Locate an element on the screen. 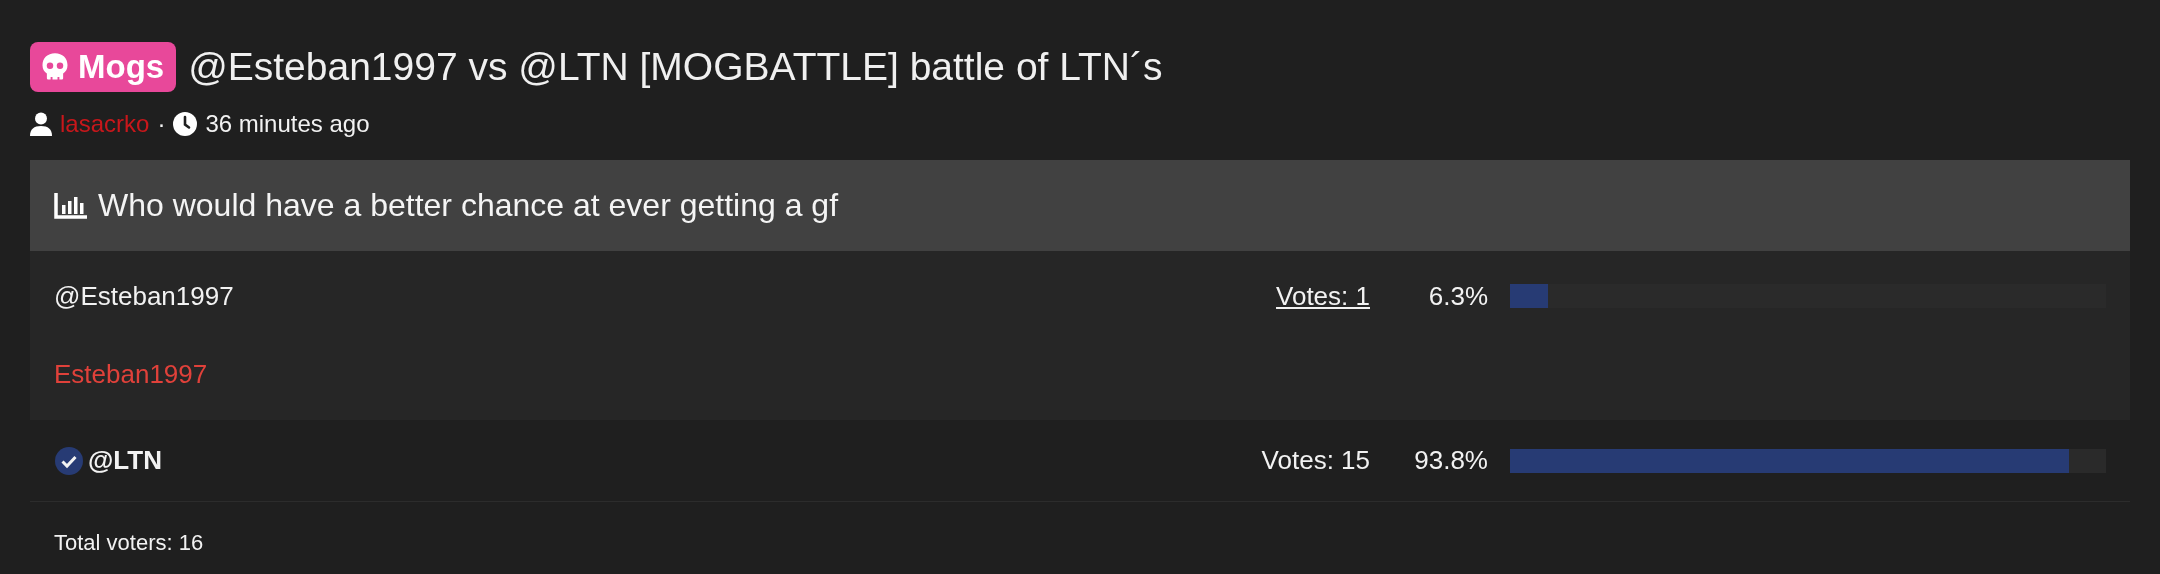 The height and width of the screenshot is (574, 2160). option-label: @LTN is located at coordinates (125, 460).